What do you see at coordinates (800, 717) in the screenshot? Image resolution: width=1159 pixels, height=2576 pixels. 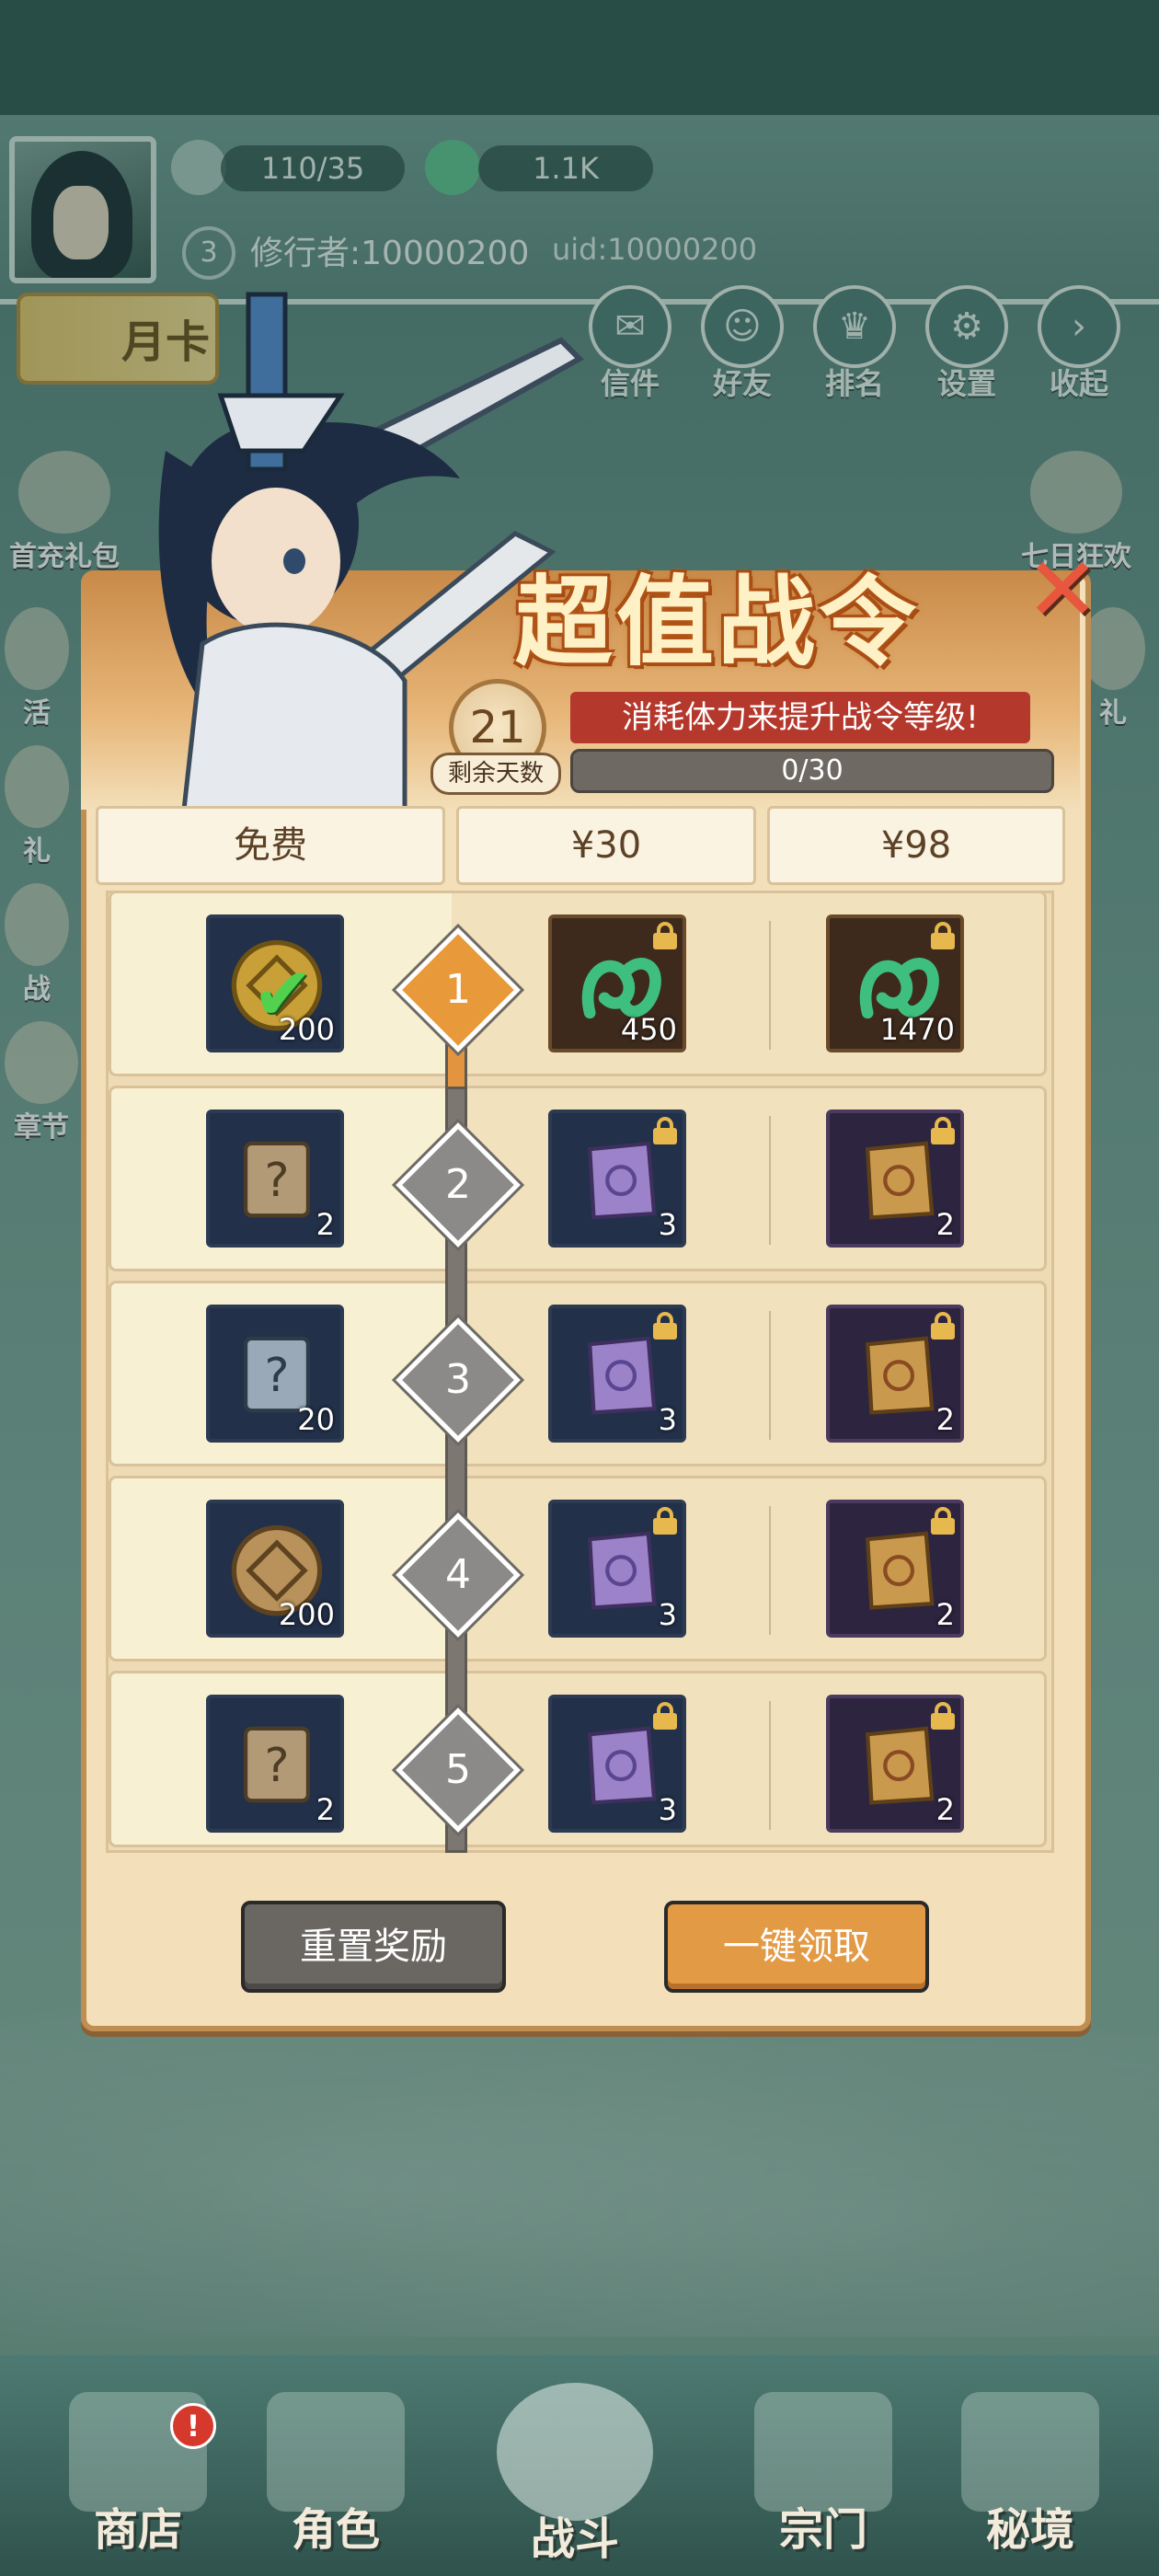 I see `panel-subtitle: 消耗体力来提升战令等级!` at bounding box center [800, 717].